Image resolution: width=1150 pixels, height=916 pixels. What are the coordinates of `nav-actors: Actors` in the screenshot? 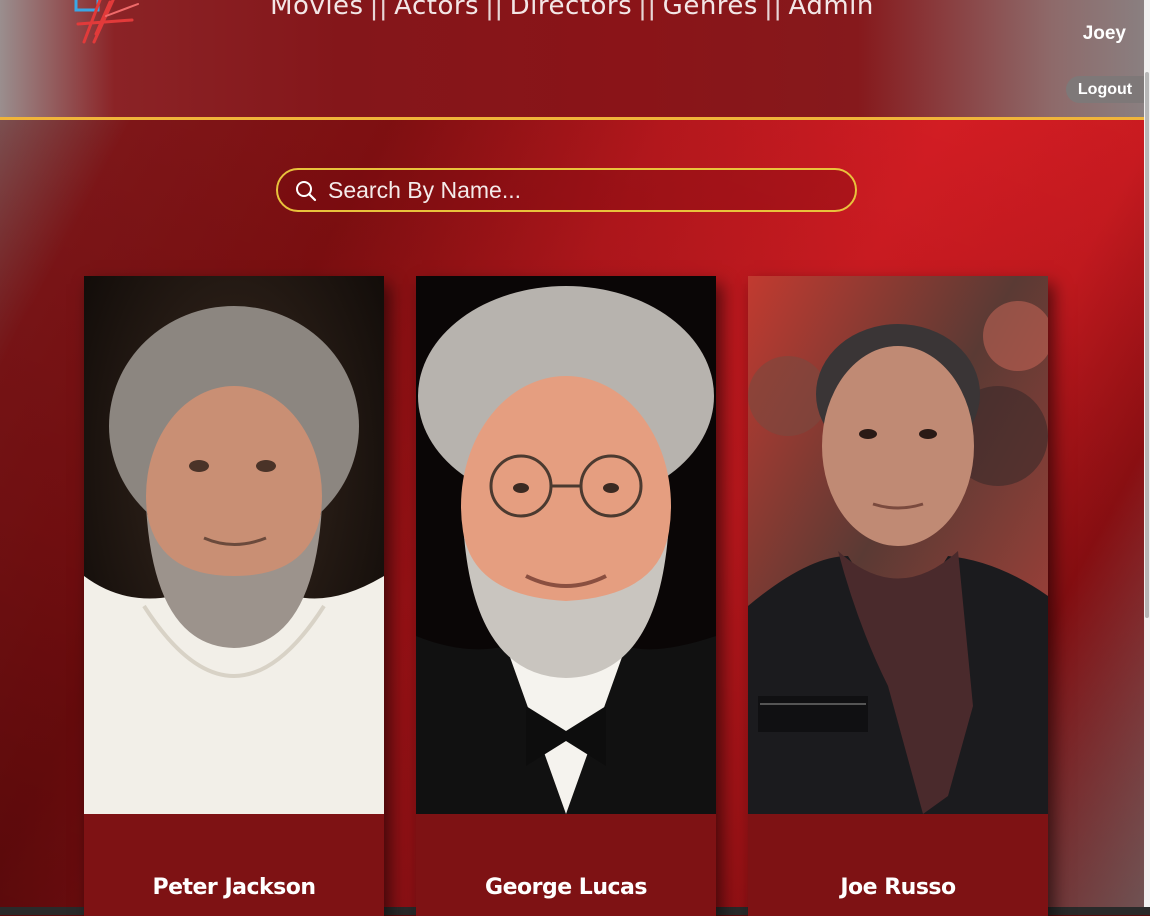 It's located at (436, 10).